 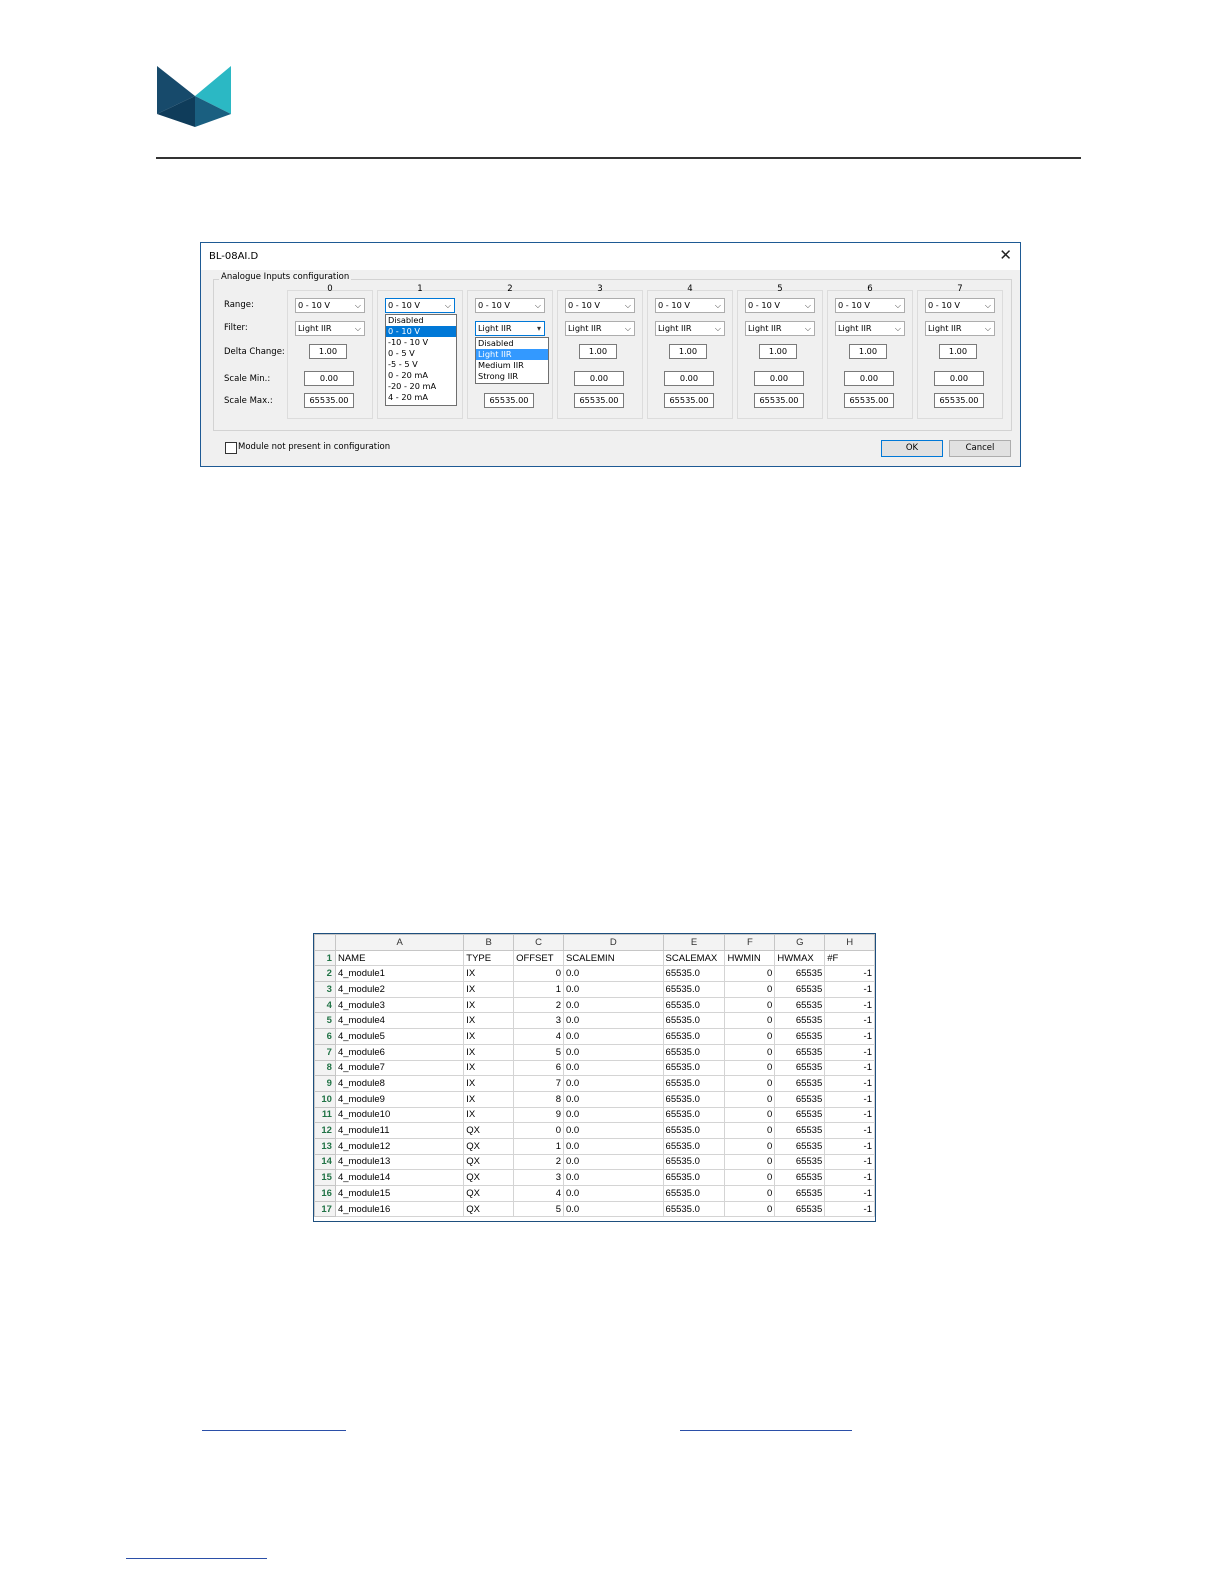 I want to click on table-cell: 4_module1, so click(x=399, y=974).